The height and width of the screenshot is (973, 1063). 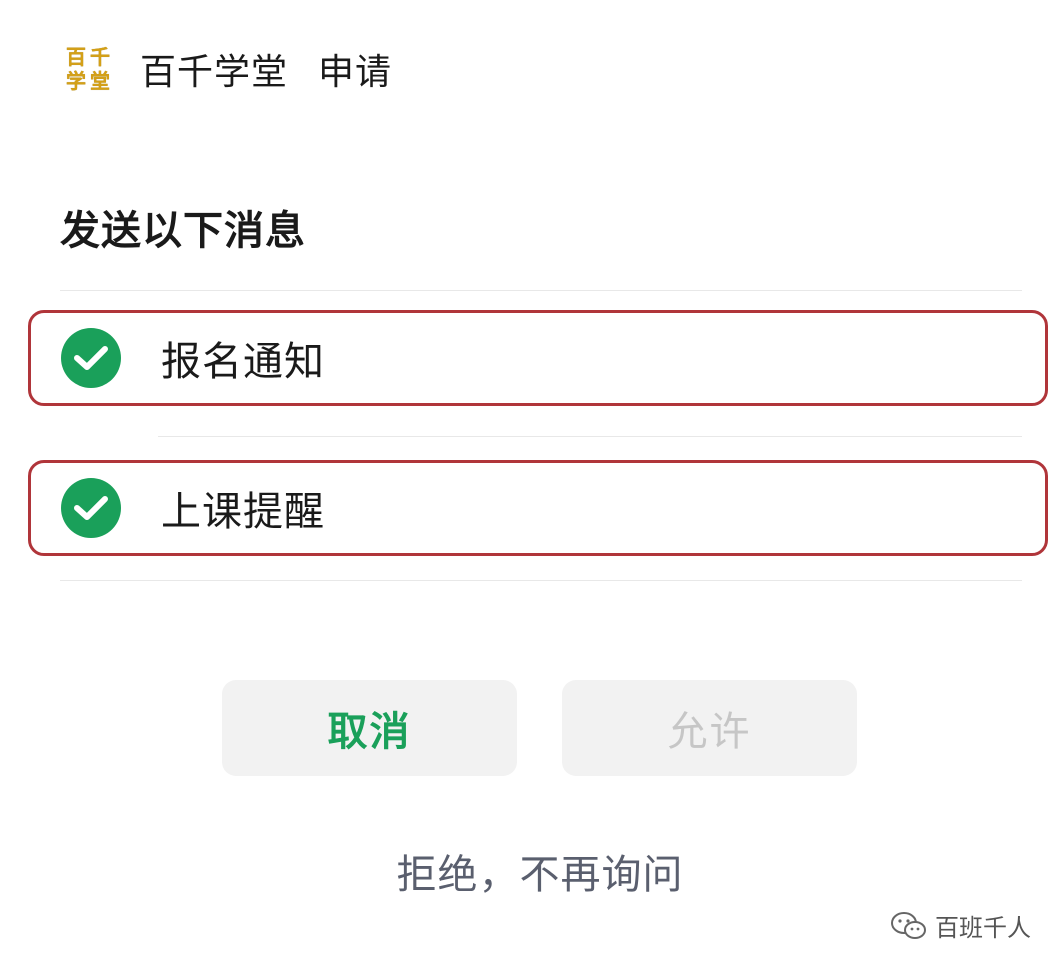 What do you see at coordinates (531, 871) in the screenshot?
I see `reject-never-ask-link: 拒绝，不再询问` at bounding box center [531, 871].